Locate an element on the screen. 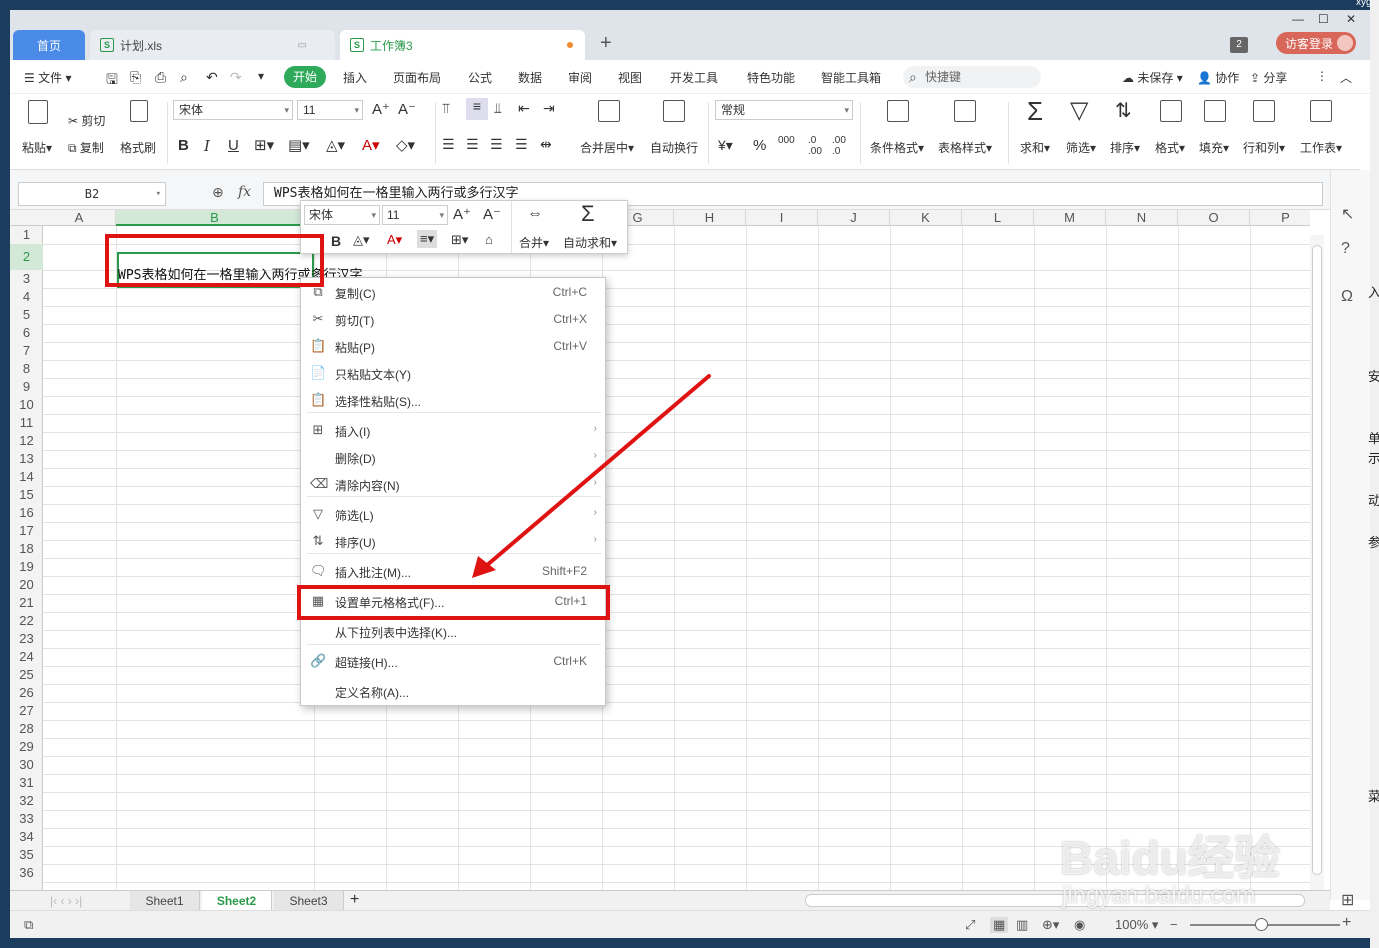 The image size is (1379, 948). context-item-6: 删除(D) › is located at coordinates (453, 457).